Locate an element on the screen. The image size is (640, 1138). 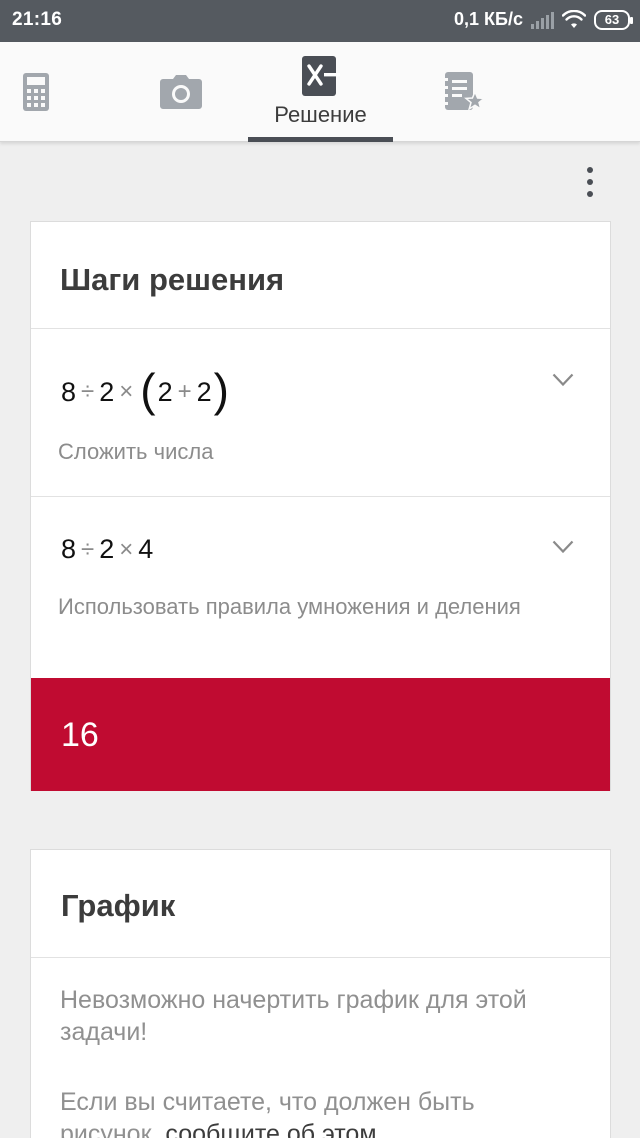
tab-bar: Решение is located at coordinates (320, 92).